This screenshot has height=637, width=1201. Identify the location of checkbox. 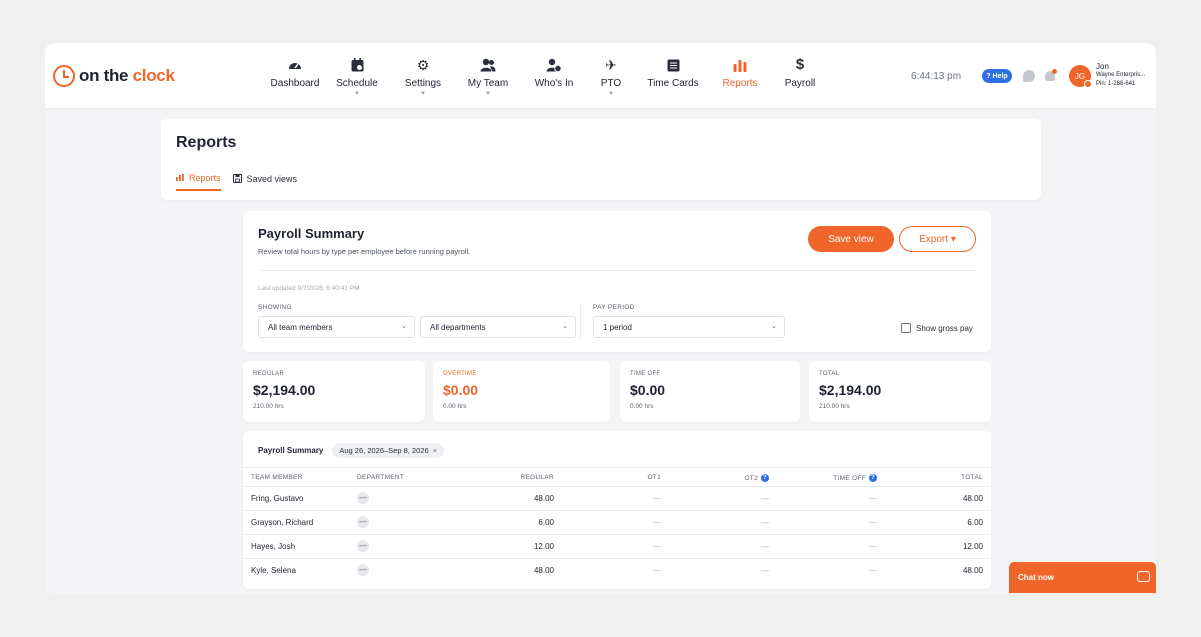
(906, 328).